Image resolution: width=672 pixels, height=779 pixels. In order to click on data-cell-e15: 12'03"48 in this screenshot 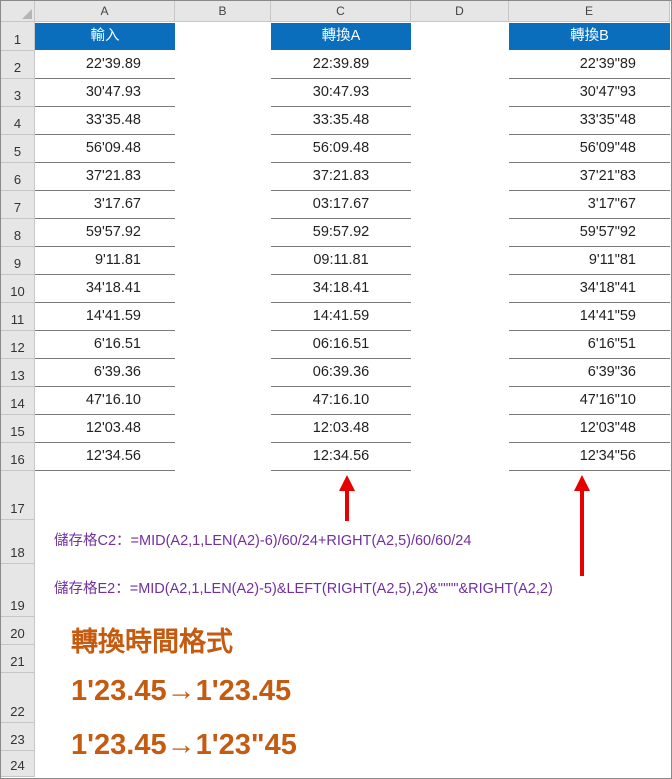, I will do `click(589, 429)`.